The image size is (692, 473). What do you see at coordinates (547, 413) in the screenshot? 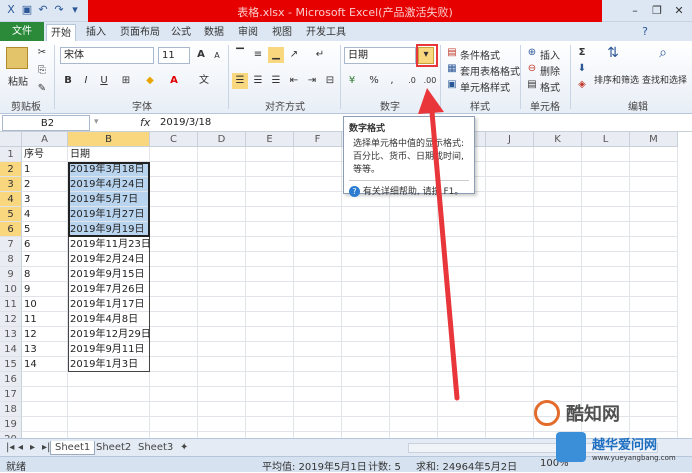
I see `watermark-logo-icon` at bounding box center [547, 413].